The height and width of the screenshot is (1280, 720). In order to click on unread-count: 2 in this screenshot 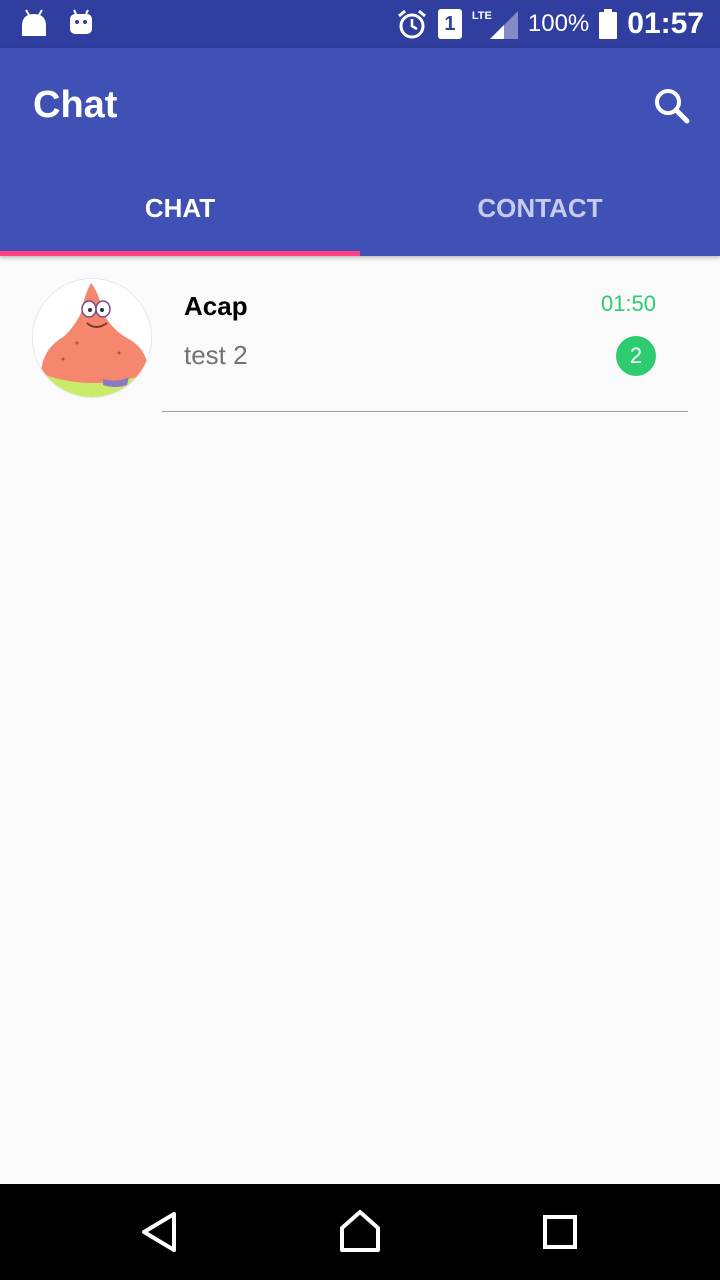, I will do `click(636, 355)`.